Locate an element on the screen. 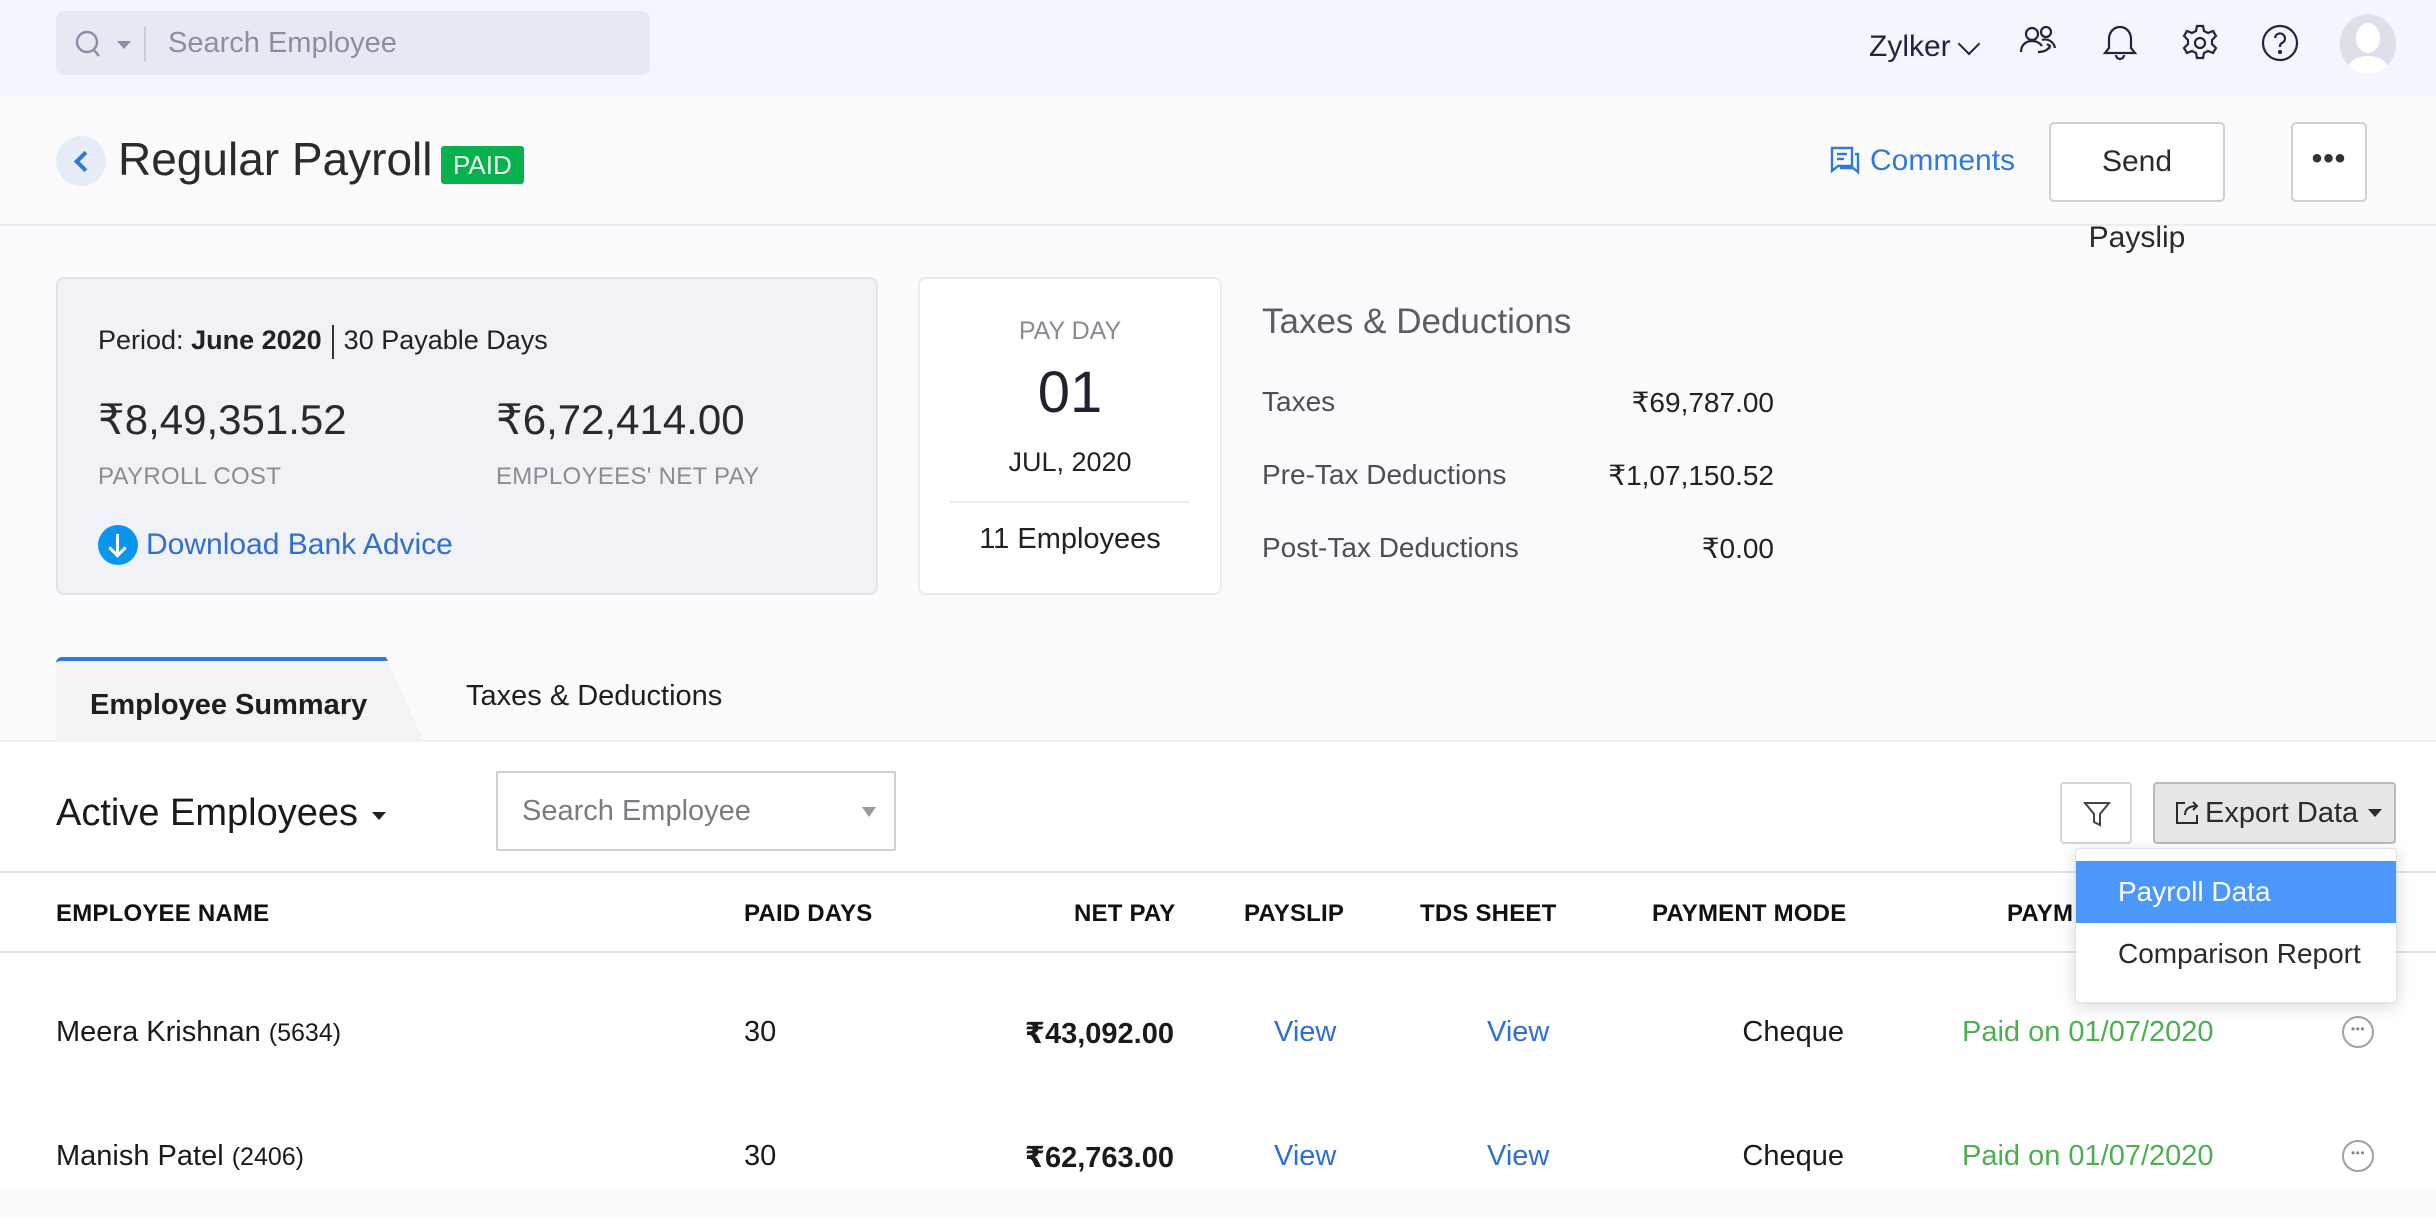 Image resolution: width=2436 pixels, height=1218 pixels. taxes-deductions-title: Taxes & Deductions is located at coordinates (1417, 321).